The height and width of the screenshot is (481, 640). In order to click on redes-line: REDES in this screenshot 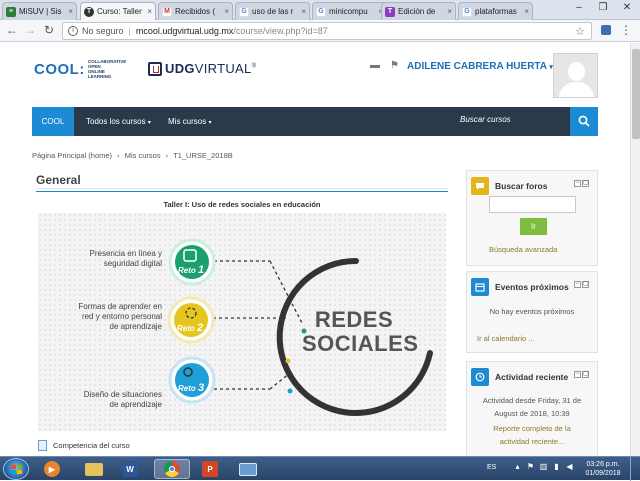, I will do `click(354, 319)`.